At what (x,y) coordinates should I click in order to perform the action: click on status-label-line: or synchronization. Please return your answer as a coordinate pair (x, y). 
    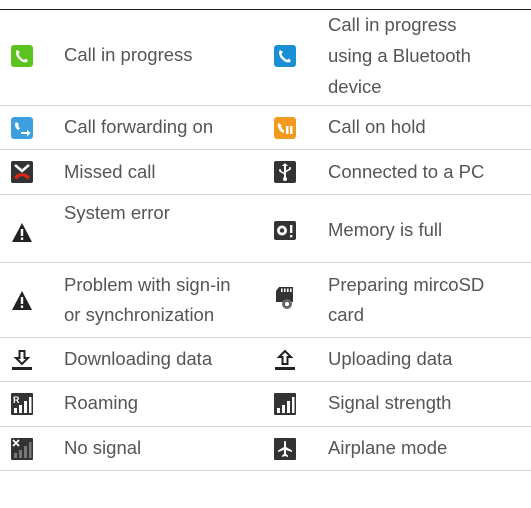
    Looking at the image, I should click on (139, 314).